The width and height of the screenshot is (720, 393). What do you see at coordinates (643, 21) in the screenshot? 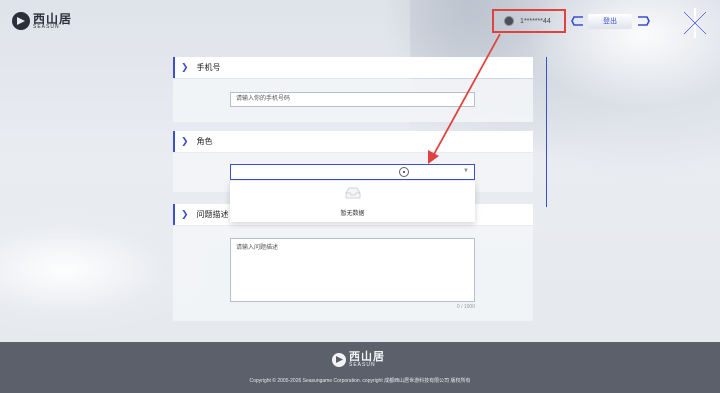
I see `right-bracket-icon` at bounding box center [643, 21].